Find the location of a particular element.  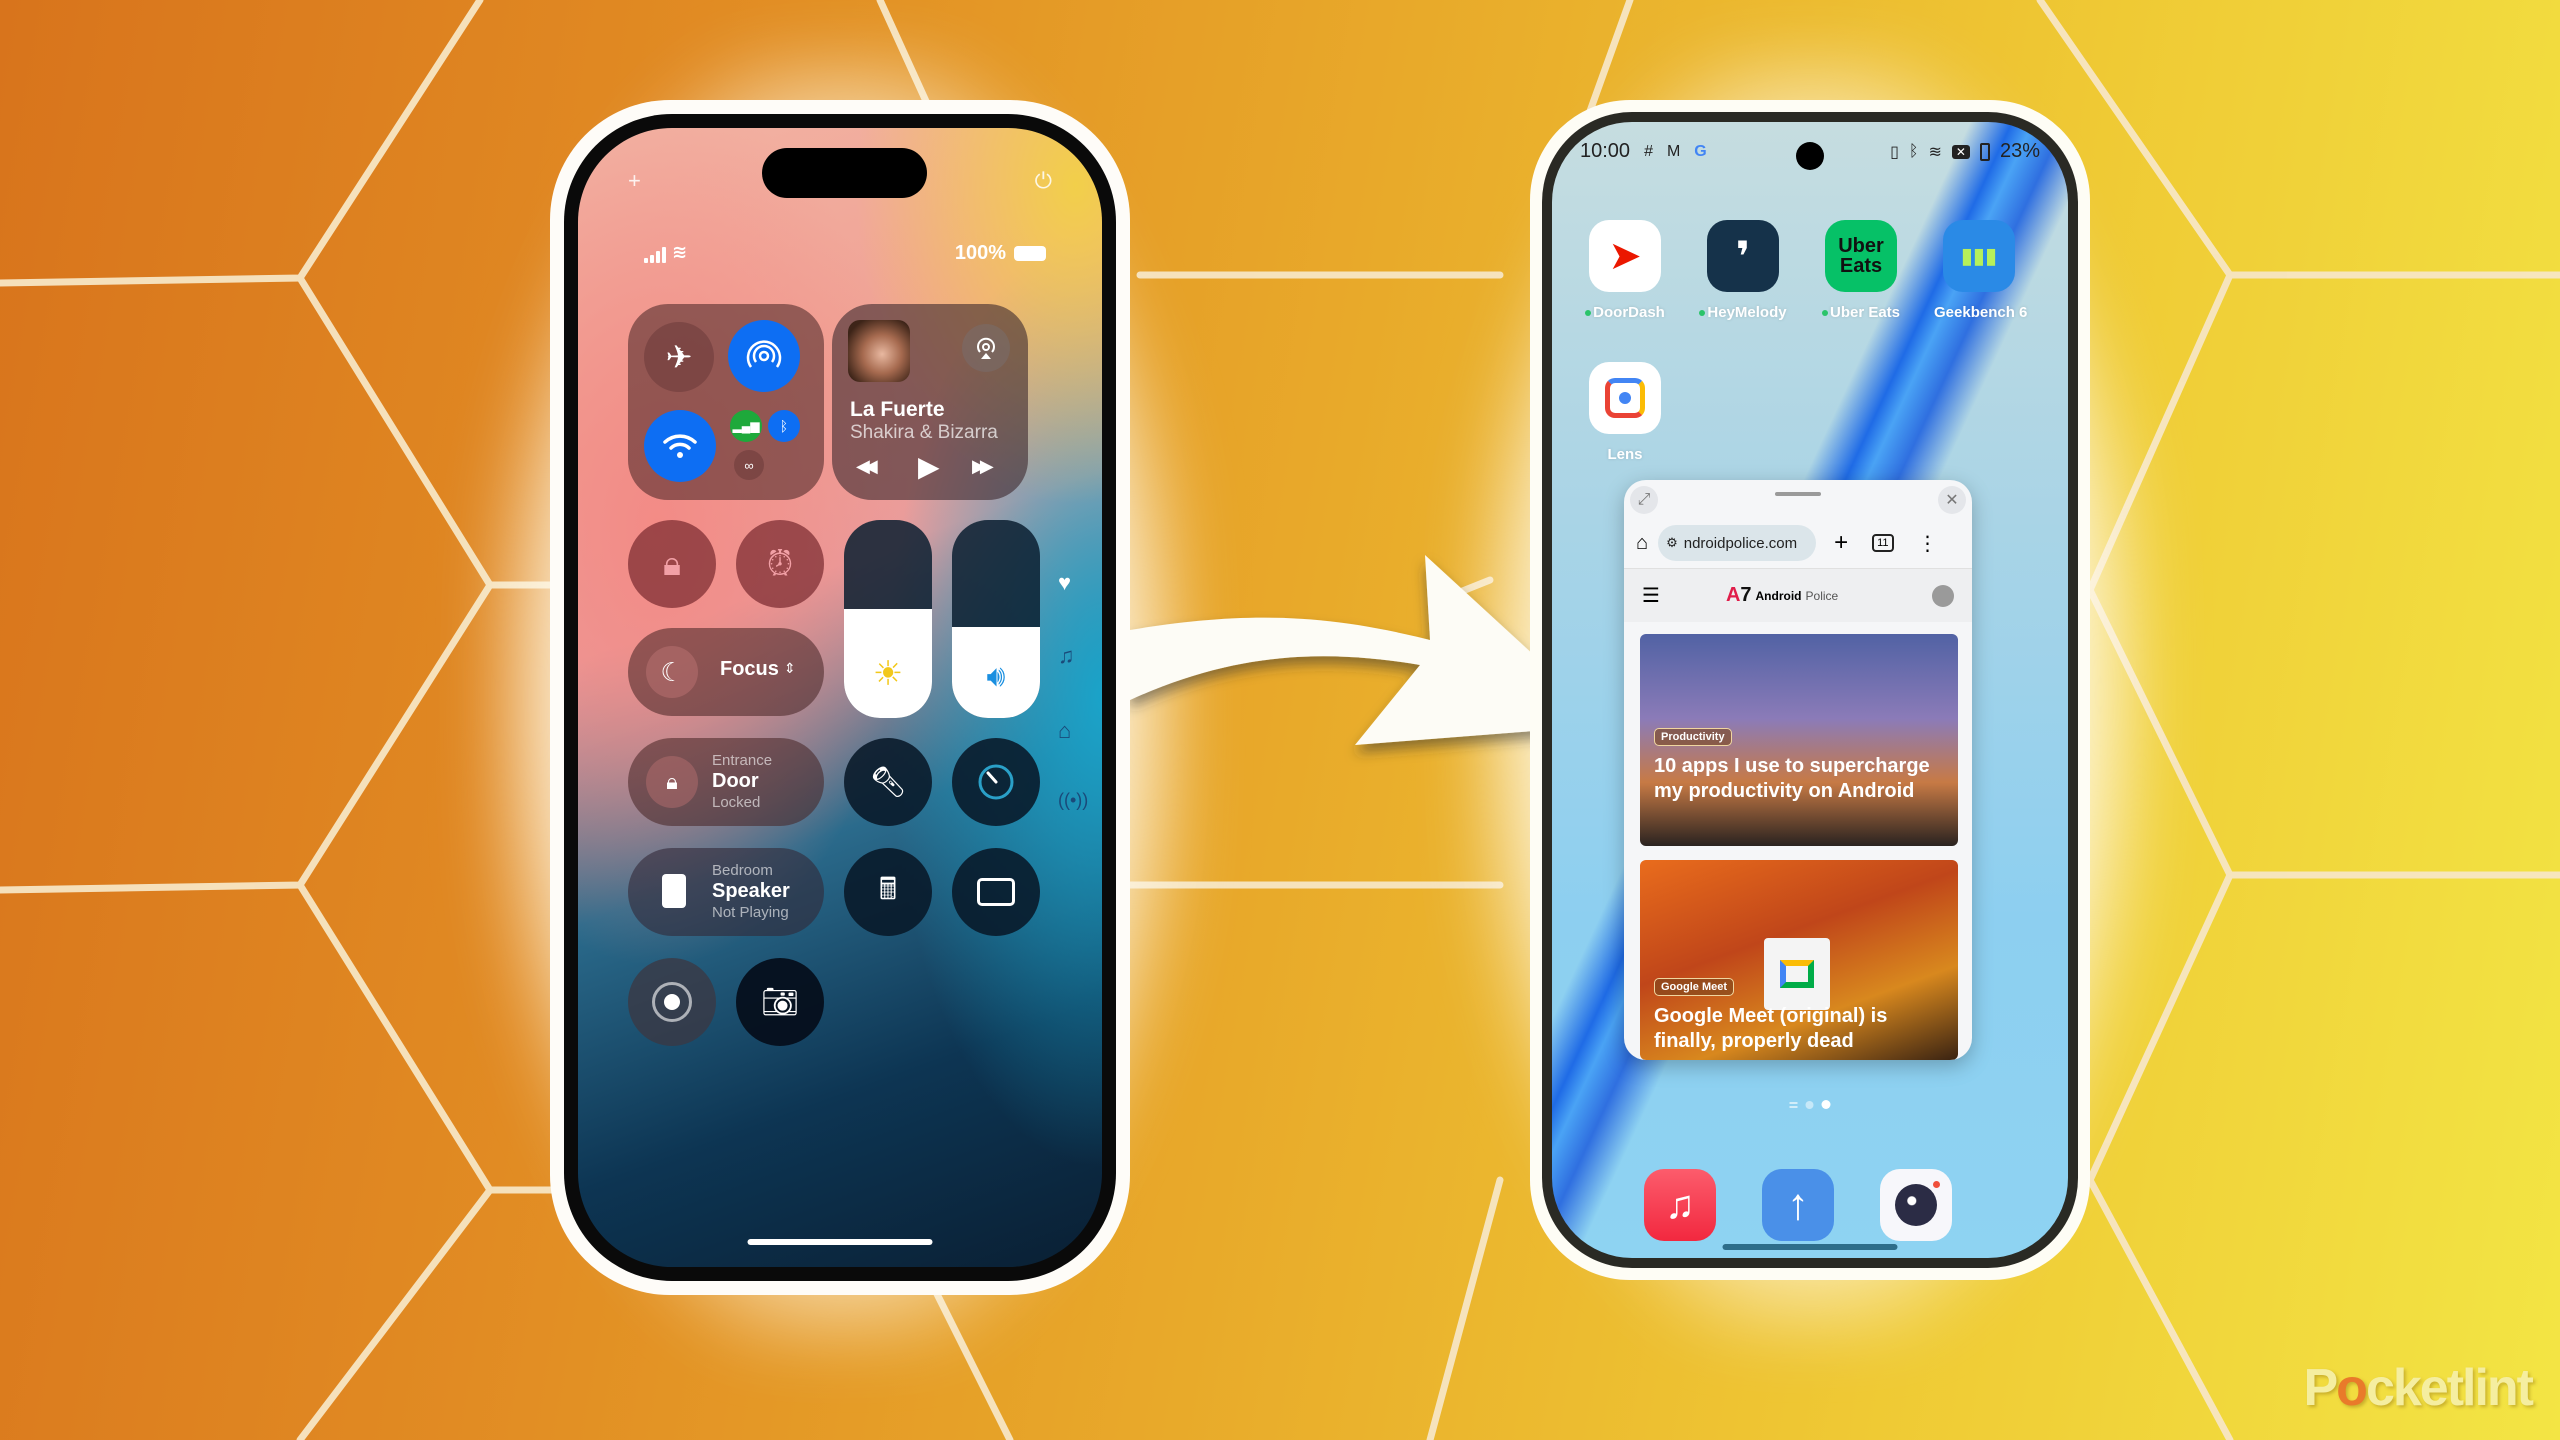

cellular-icon: ▂▄▆ is located at coordinates (746, 426).